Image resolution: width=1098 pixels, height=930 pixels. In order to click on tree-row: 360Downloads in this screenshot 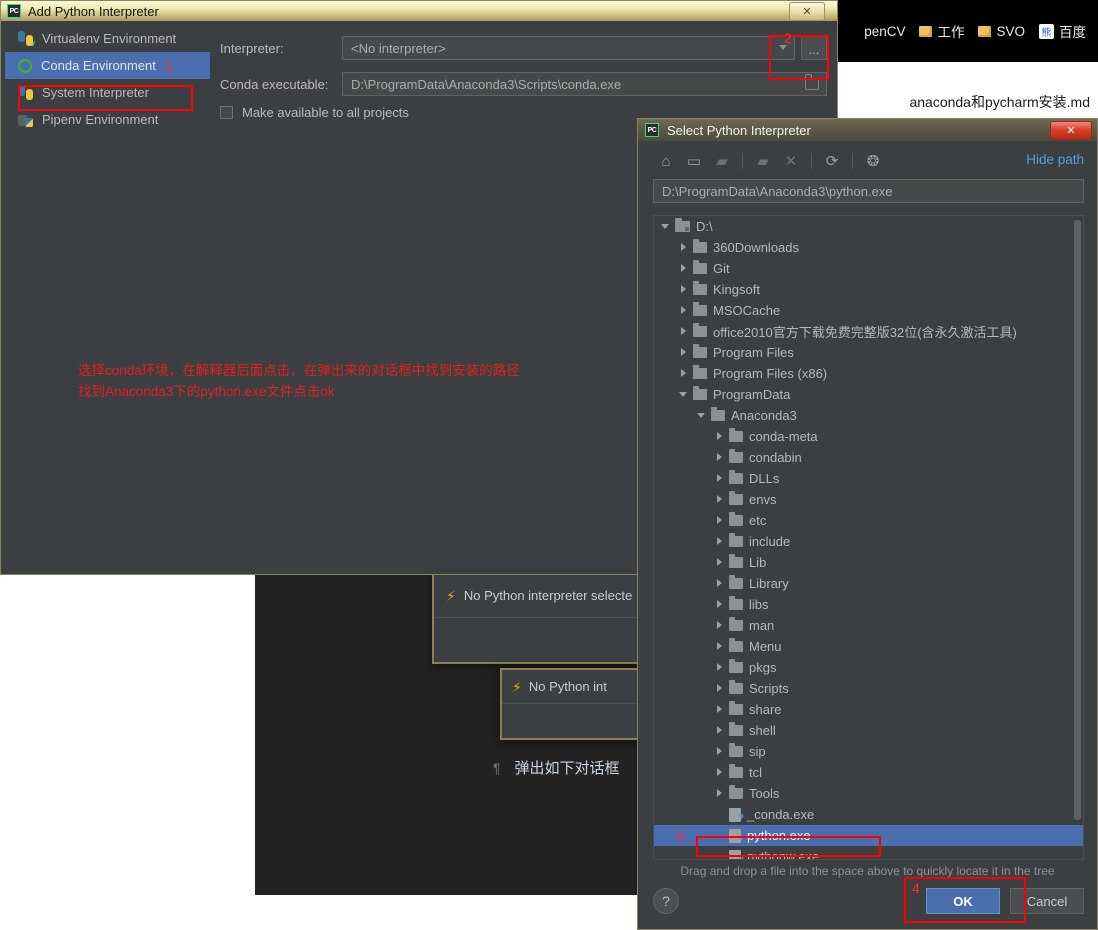, I will do `click(868, 247)`.